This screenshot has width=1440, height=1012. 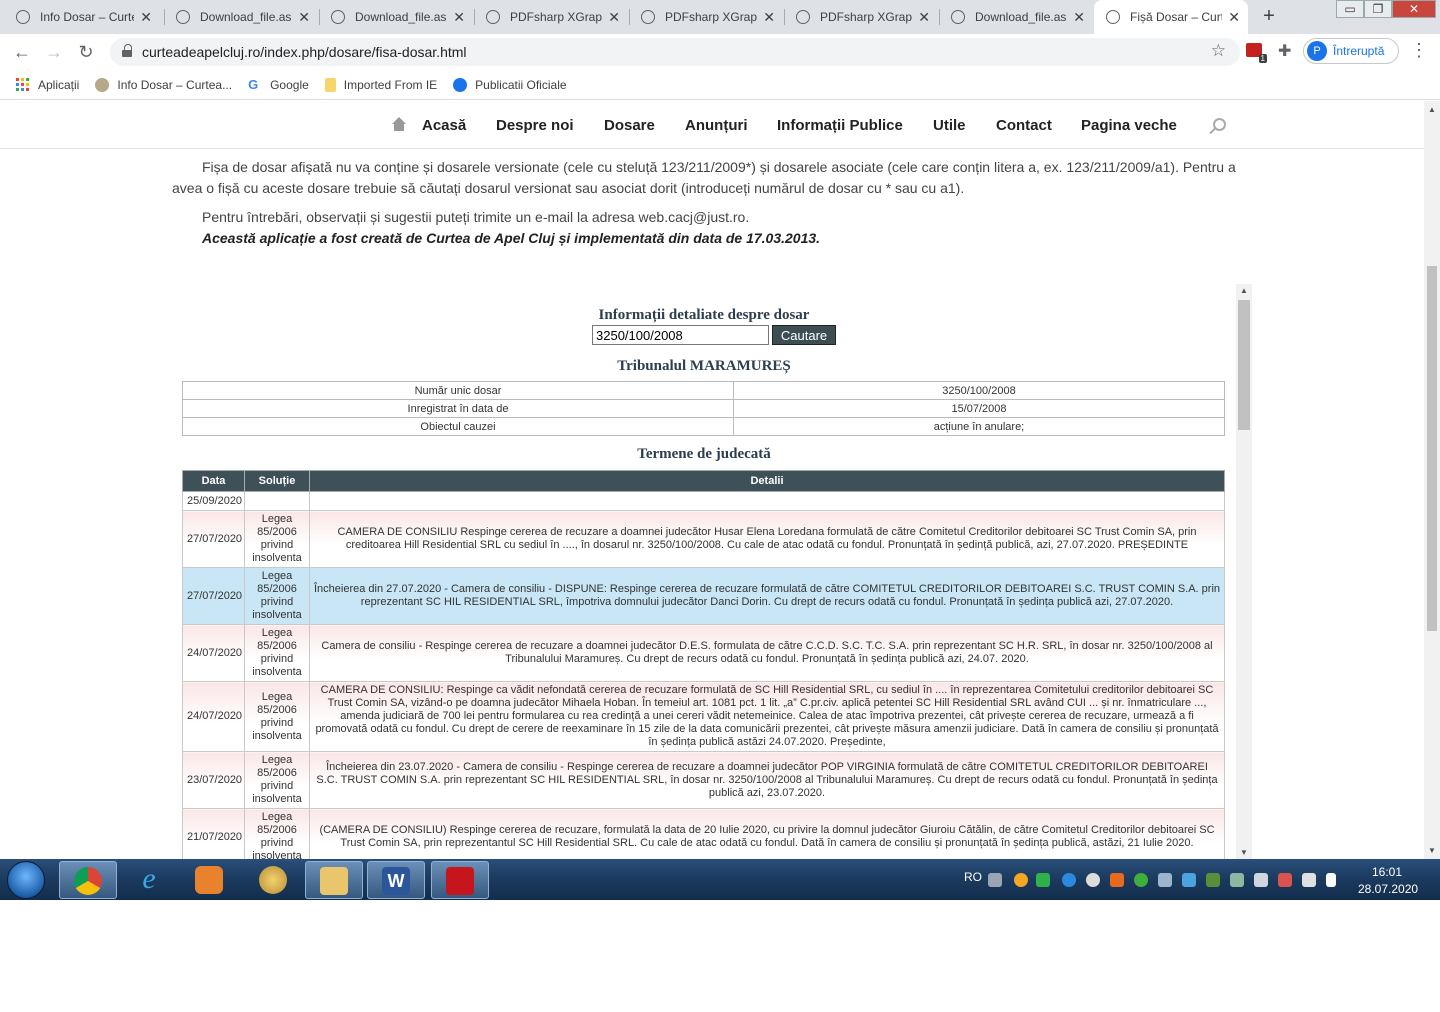 I want to click on system-tray: RO 16:01 28.07.2020, so click(x=1200, y=879).